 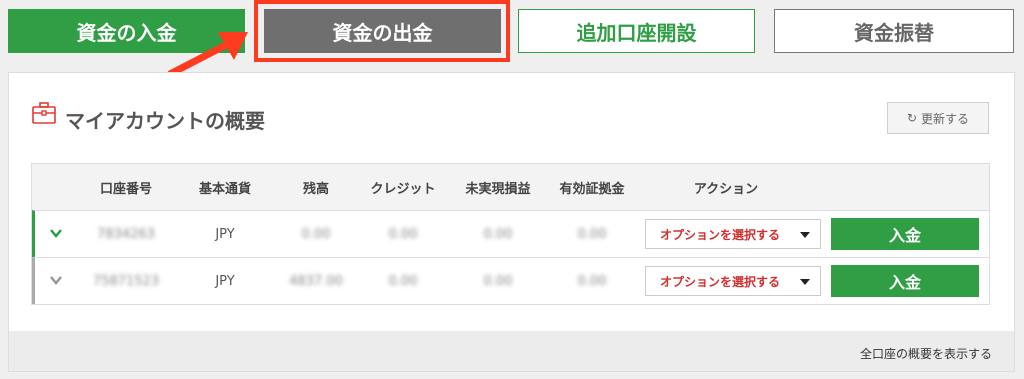 What do you see at coordinates (912, 118) in the screenshot?
I see `refresh-icon: ↻` at bounding box center [912, 118].